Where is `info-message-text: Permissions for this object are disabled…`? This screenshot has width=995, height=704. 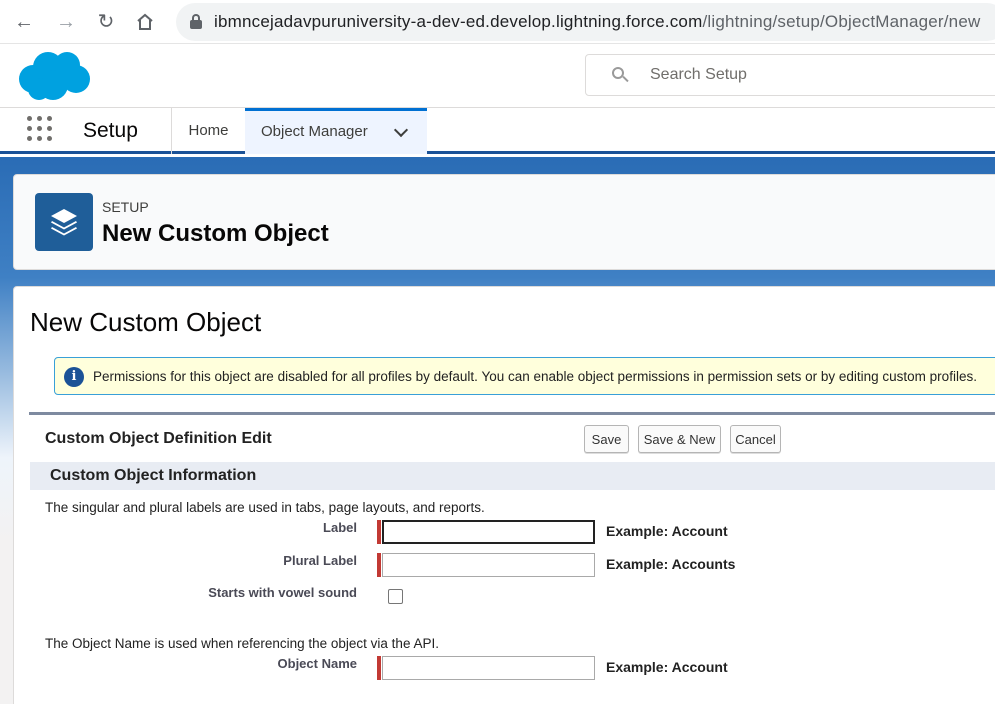
info-message-text: Permissions for this object are disabled… is located at coordinates (535, 376).